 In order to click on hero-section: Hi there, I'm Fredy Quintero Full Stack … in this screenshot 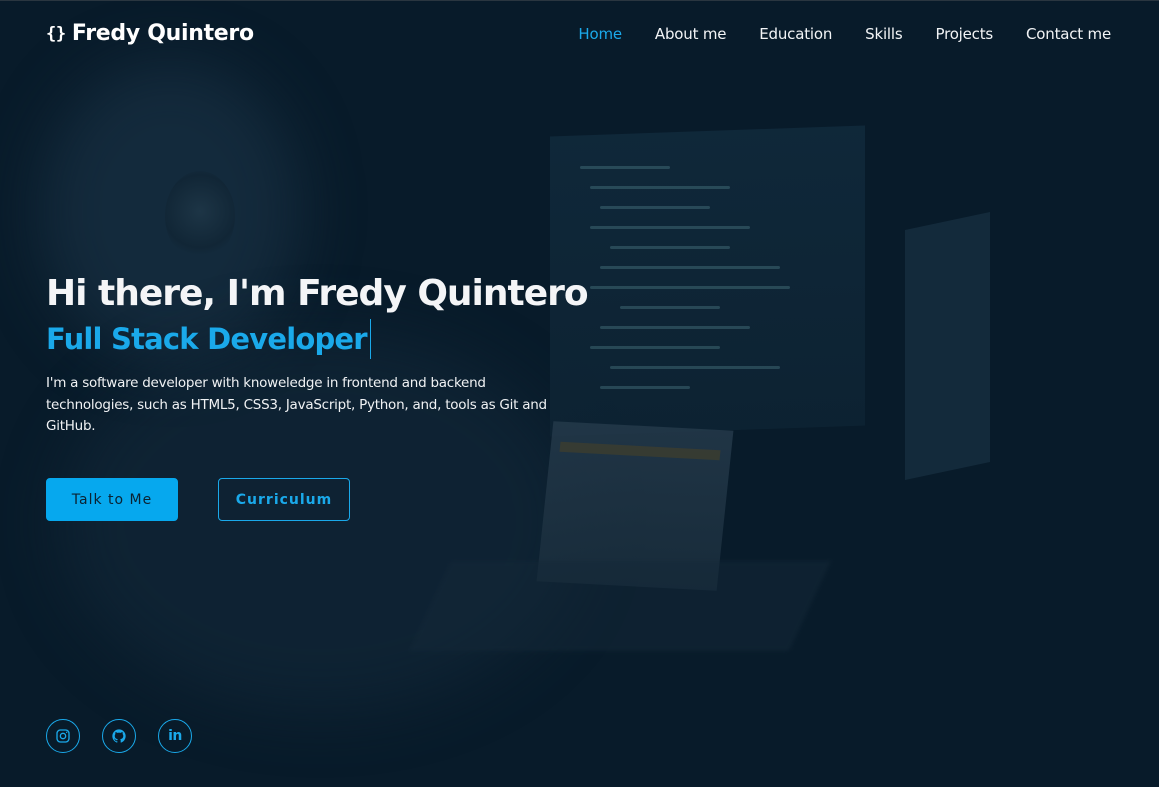, I will do `click(326, 354)`.